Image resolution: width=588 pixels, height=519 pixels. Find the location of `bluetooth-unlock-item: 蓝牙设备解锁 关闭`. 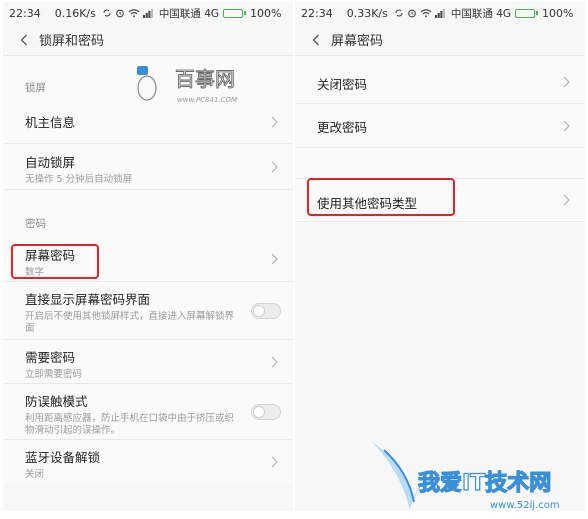

bluetooth-unlock-item: 蓝牙设备解锁 关闭 is located at coordinates (148, 462).